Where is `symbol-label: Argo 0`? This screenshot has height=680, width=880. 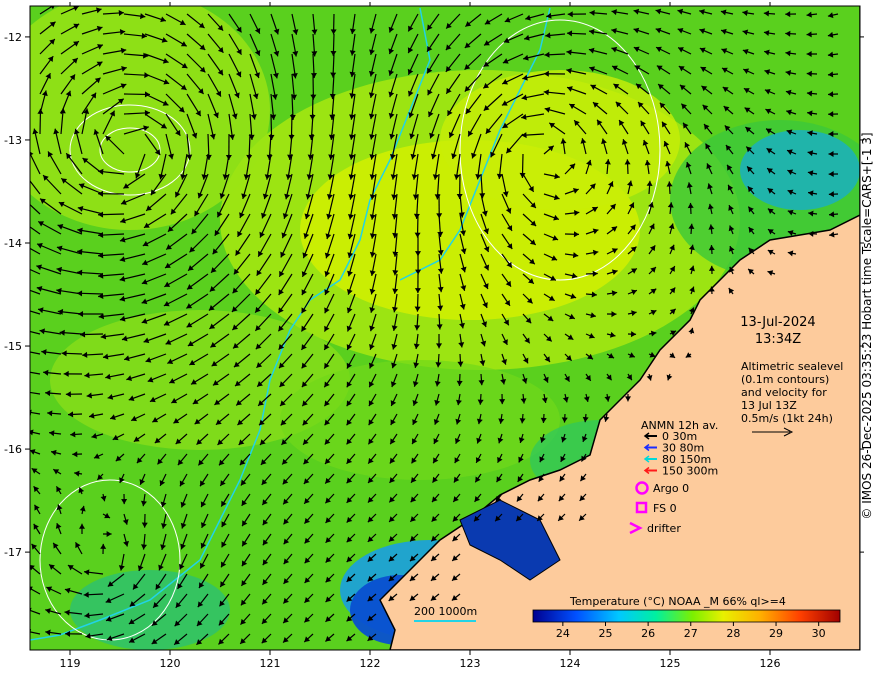 symbol-label: Argo 0 is located at coordinates (671, 488).